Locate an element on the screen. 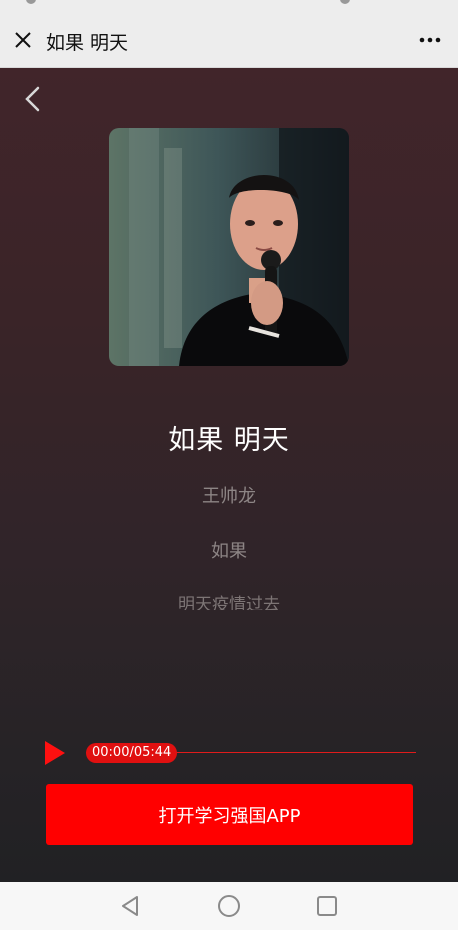 This screenshot has height=930, width=458. top-bar: 如果 明天 is located at coordinates (229, 41).